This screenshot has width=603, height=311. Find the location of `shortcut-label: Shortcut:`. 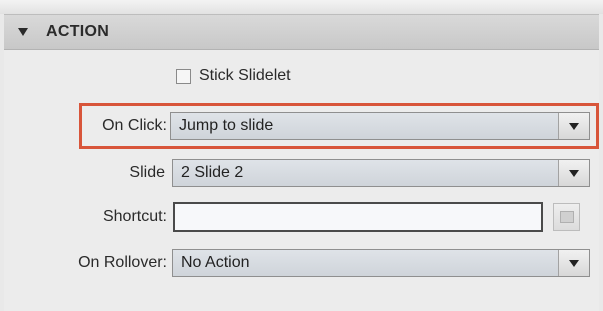

shortcut-label: Shortcut: is located at coordinates (134, 216).